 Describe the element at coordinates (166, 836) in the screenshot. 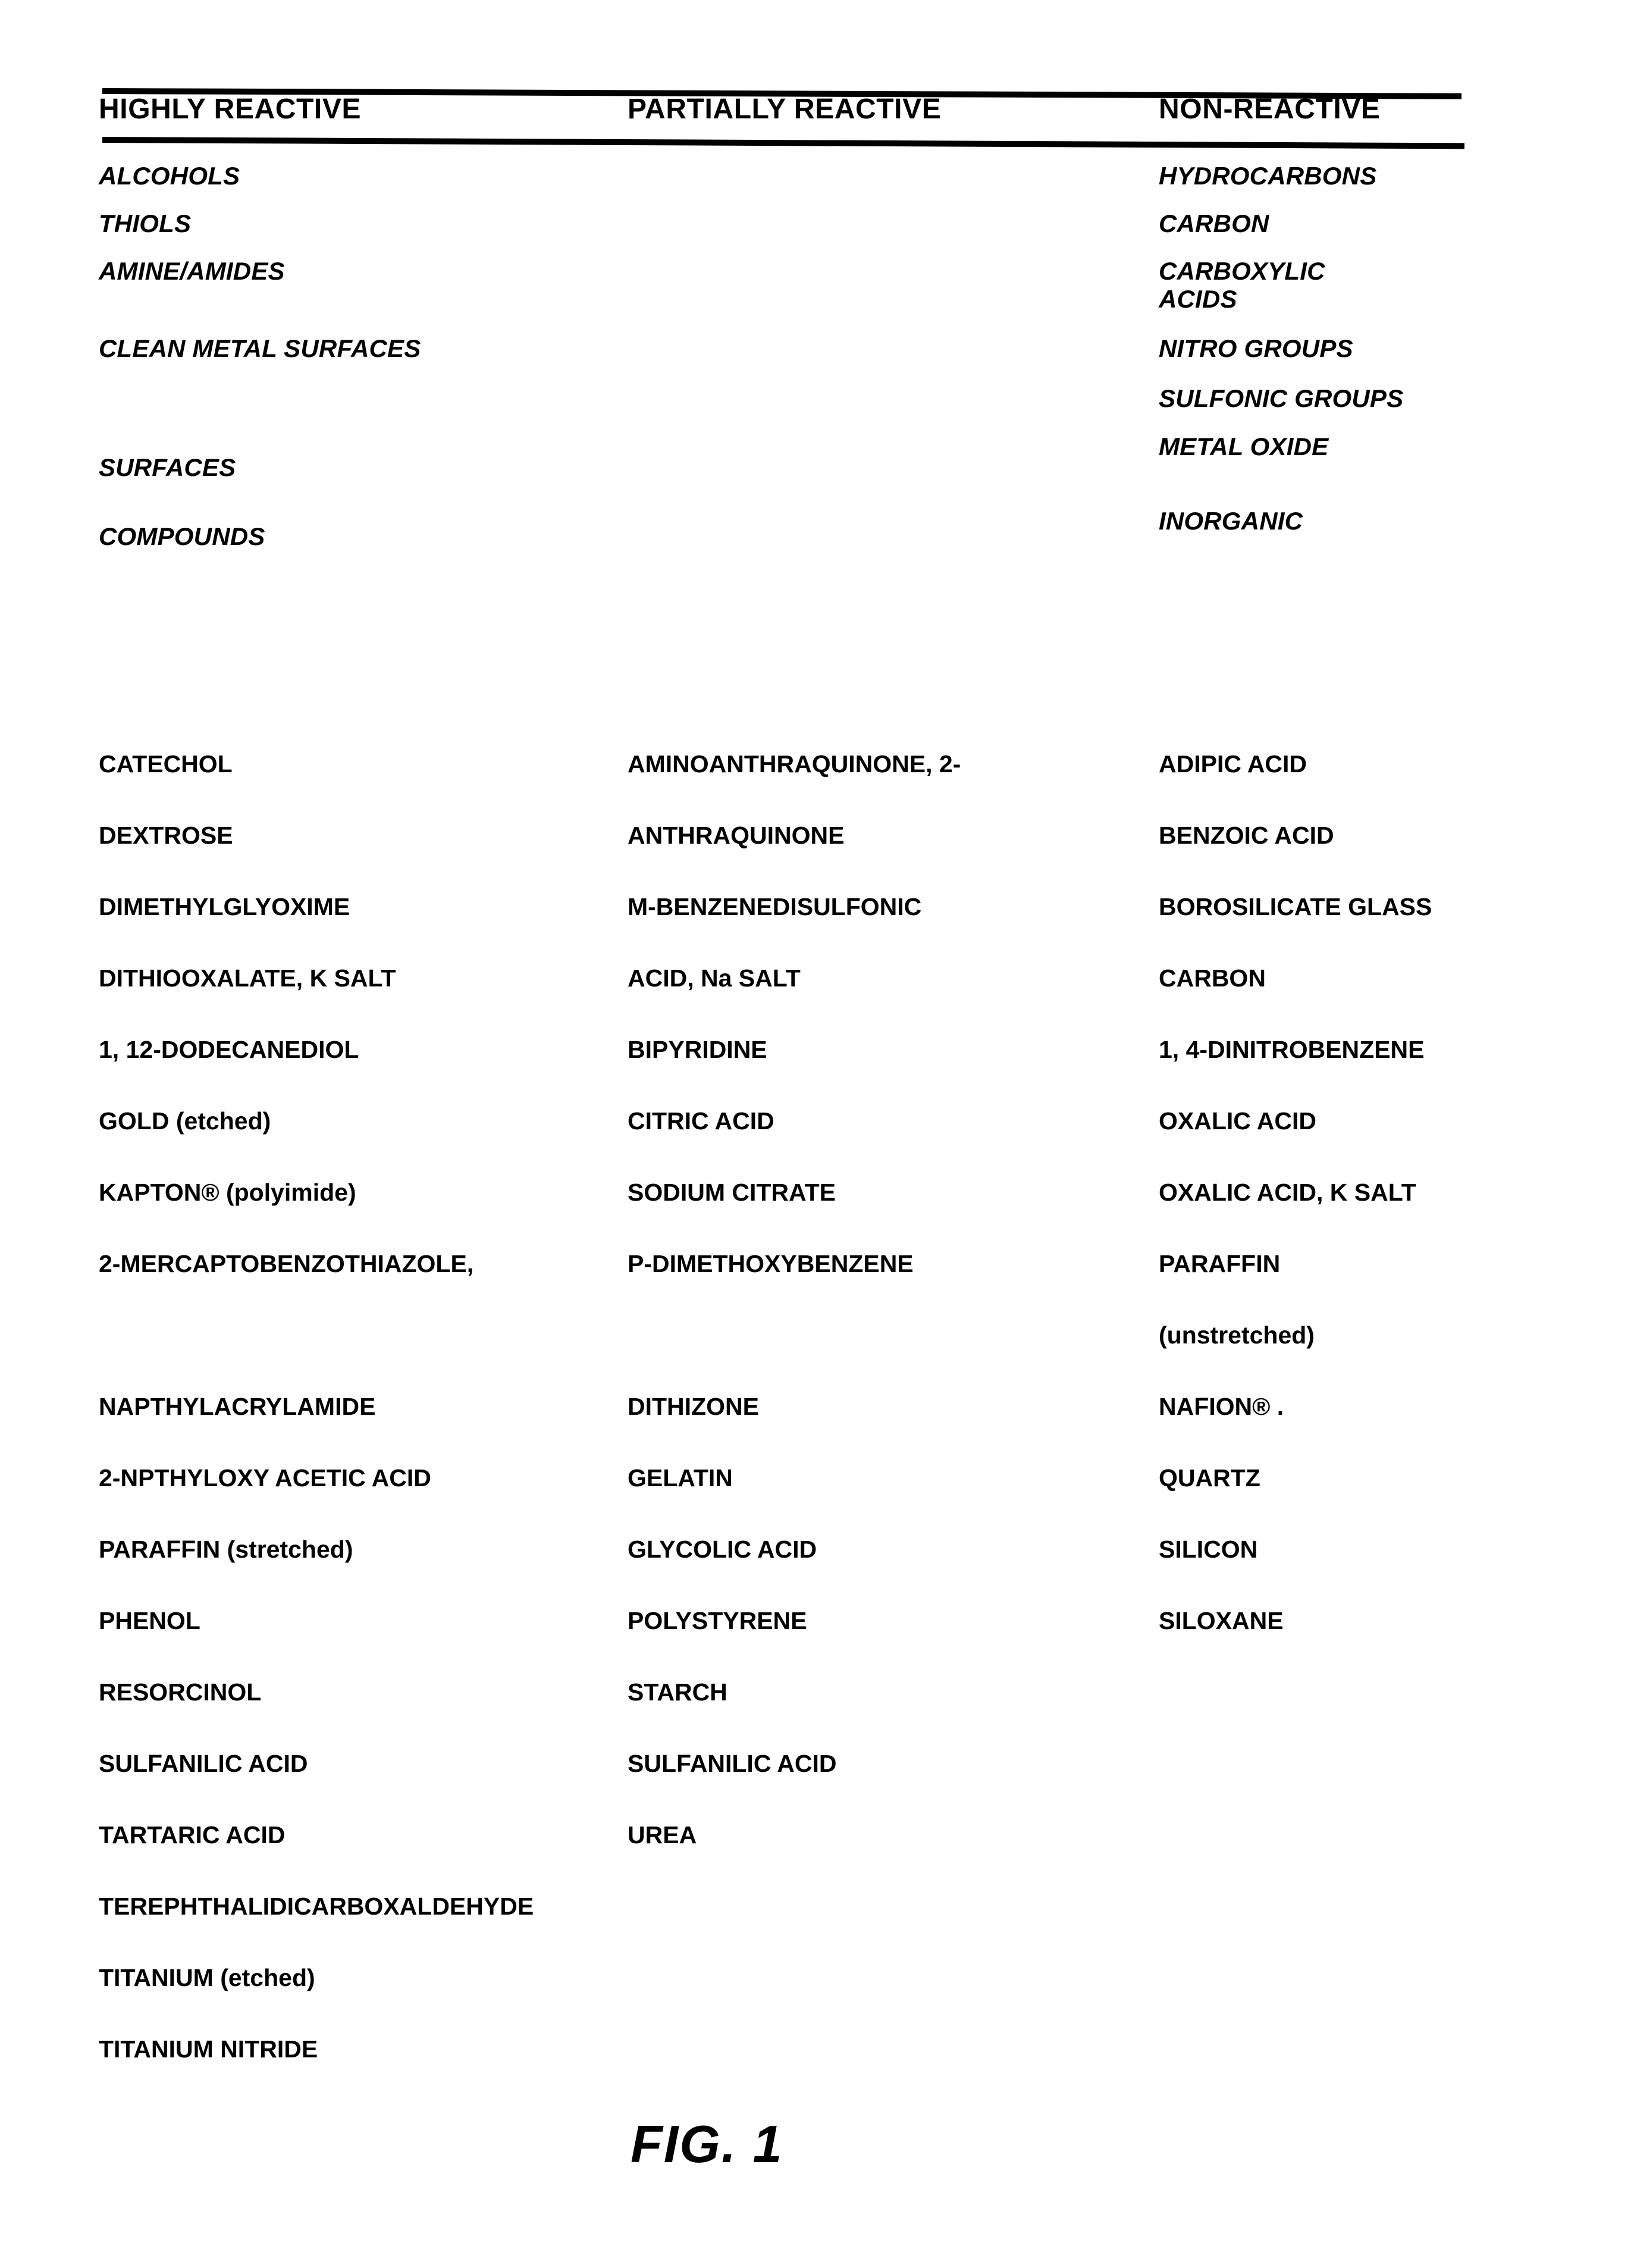

I see `compound-c1-row: DEXTROSE` at that location.